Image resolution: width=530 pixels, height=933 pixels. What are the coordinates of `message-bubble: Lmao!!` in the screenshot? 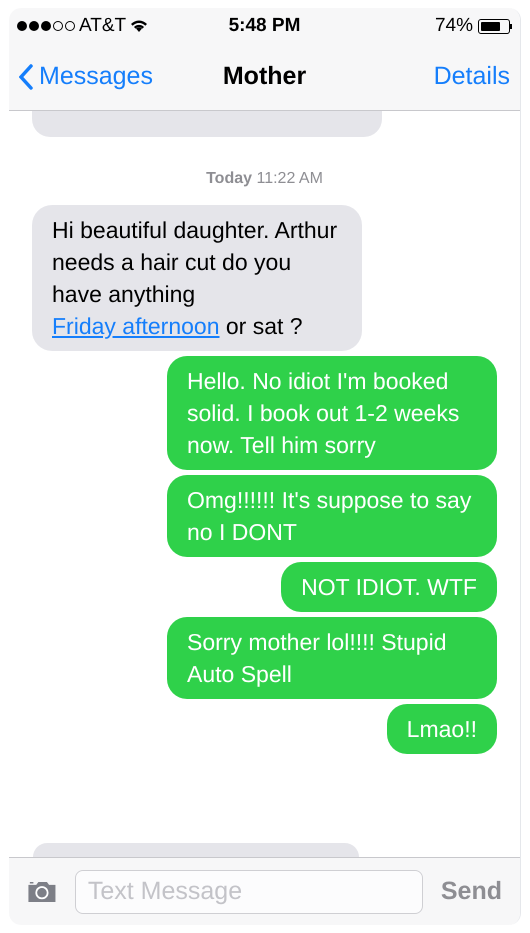 It's located at (441, 729).